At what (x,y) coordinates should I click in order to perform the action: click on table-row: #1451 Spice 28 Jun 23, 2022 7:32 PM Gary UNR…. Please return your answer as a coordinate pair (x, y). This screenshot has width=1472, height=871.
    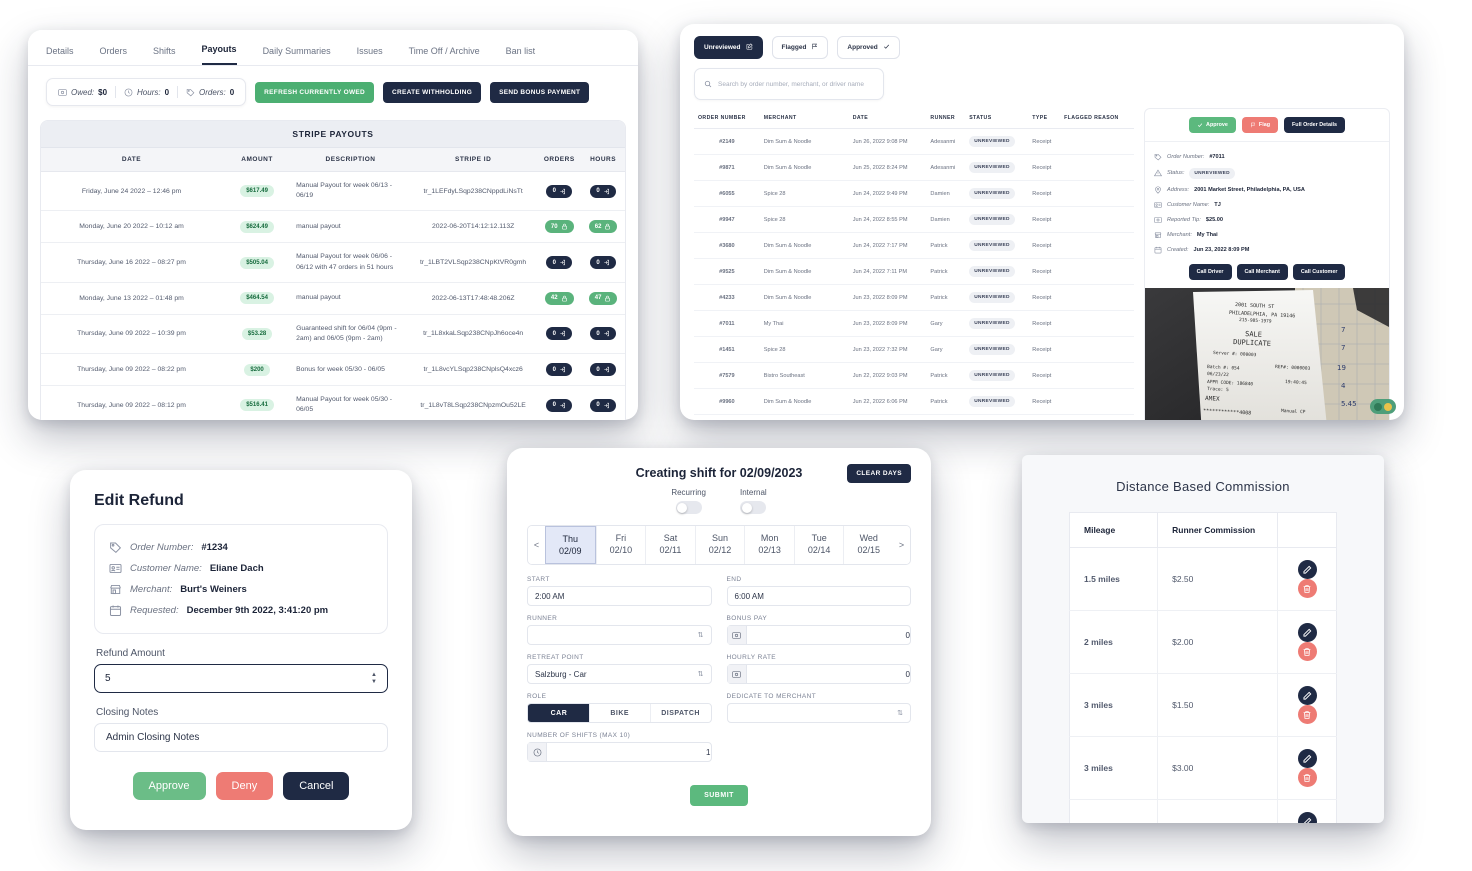
    Looking at the image, I should click on (914, 349).